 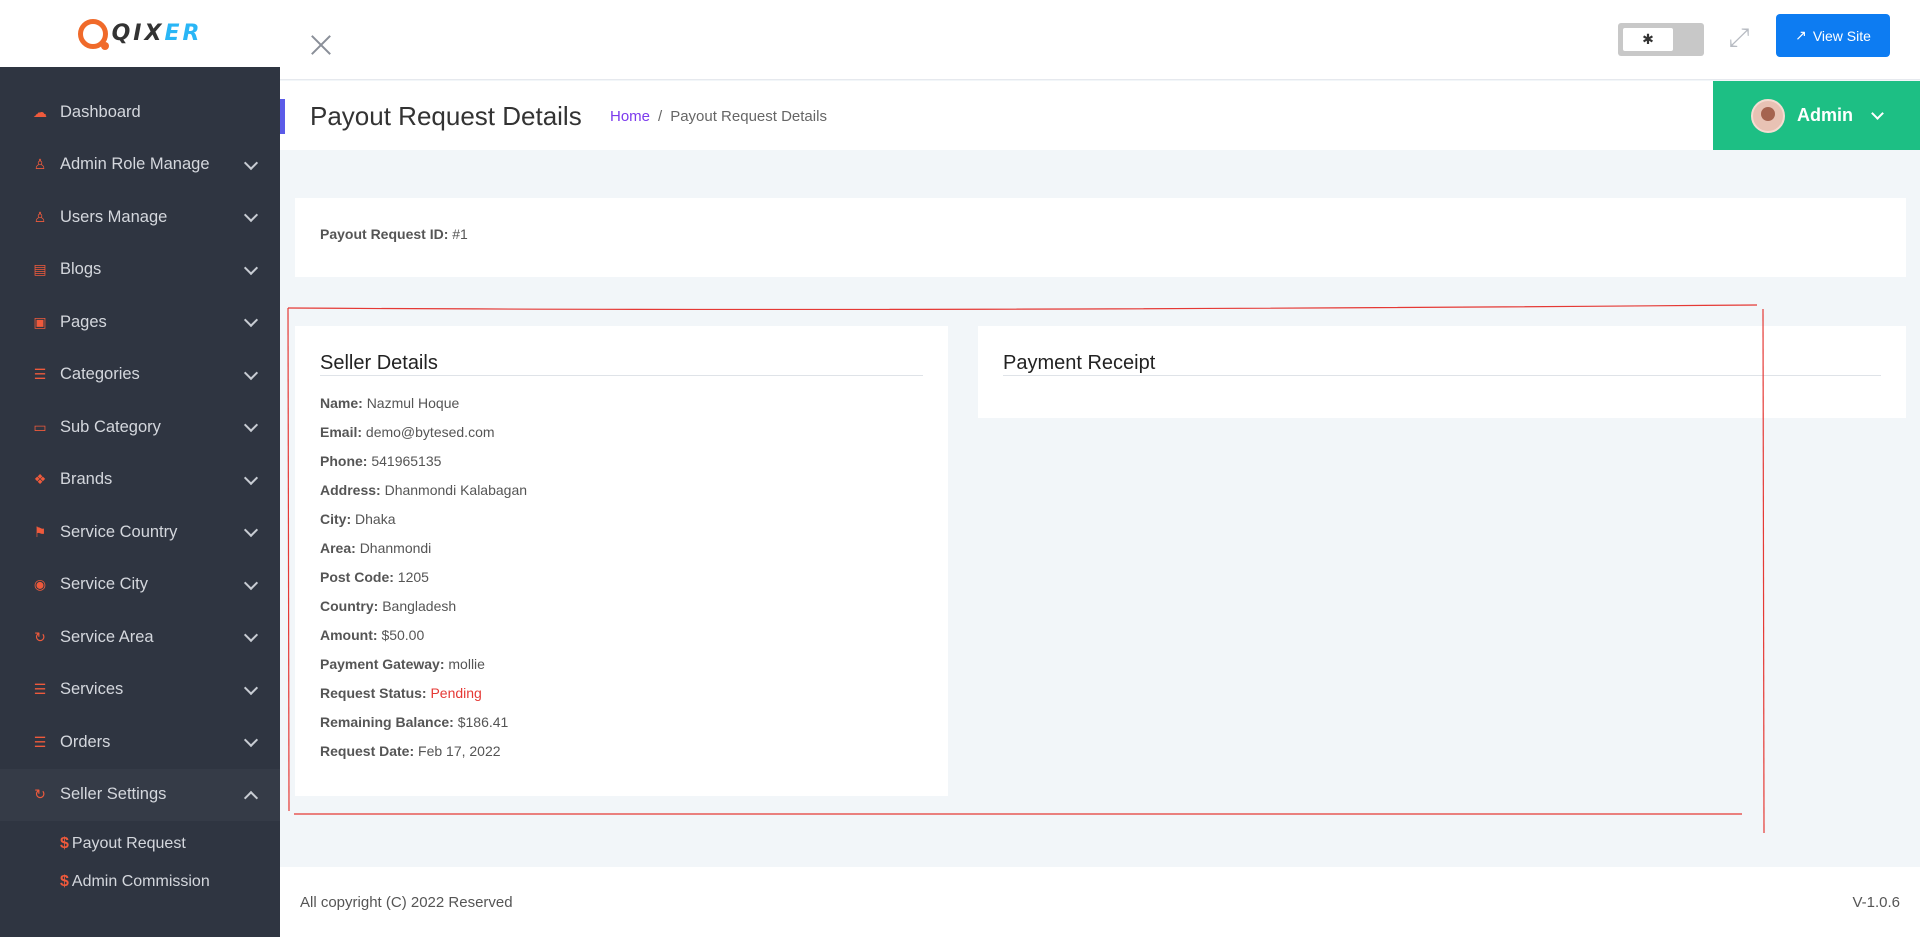 I want to click on sidebar-item-service-country: ⚑ Service Country, so click(x=140, y=532).